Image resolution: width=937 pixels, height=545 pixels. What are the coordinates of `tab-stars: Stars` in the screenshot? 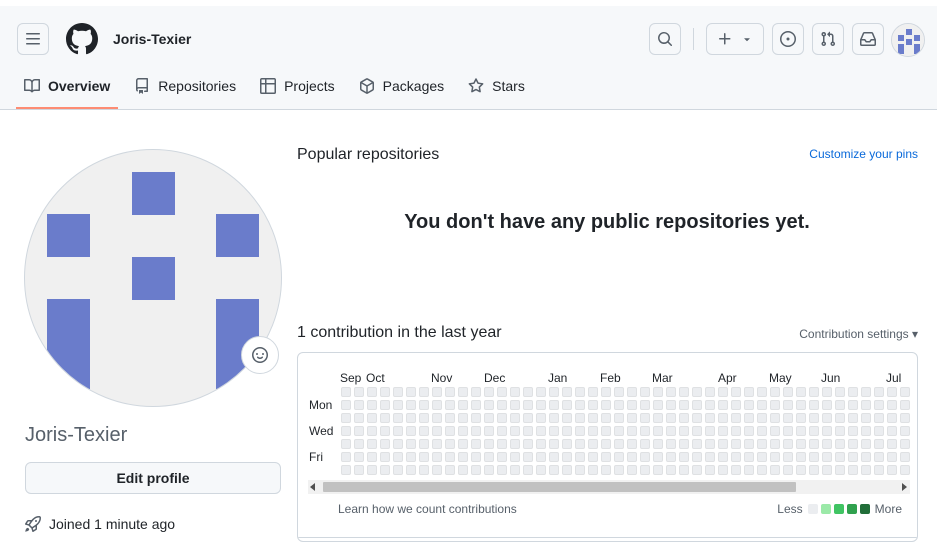 It's located at (496, 86).